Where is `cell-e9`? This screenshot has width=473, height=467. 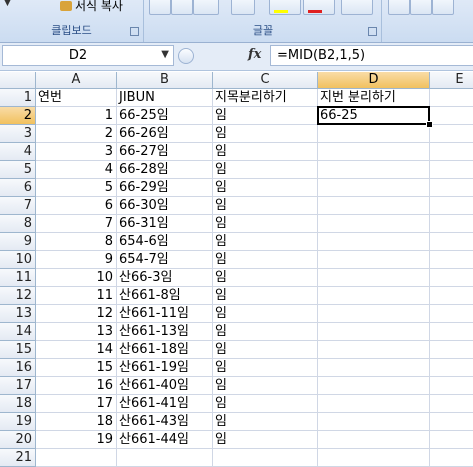 cell-e9 is located at coordinates (451, 242).